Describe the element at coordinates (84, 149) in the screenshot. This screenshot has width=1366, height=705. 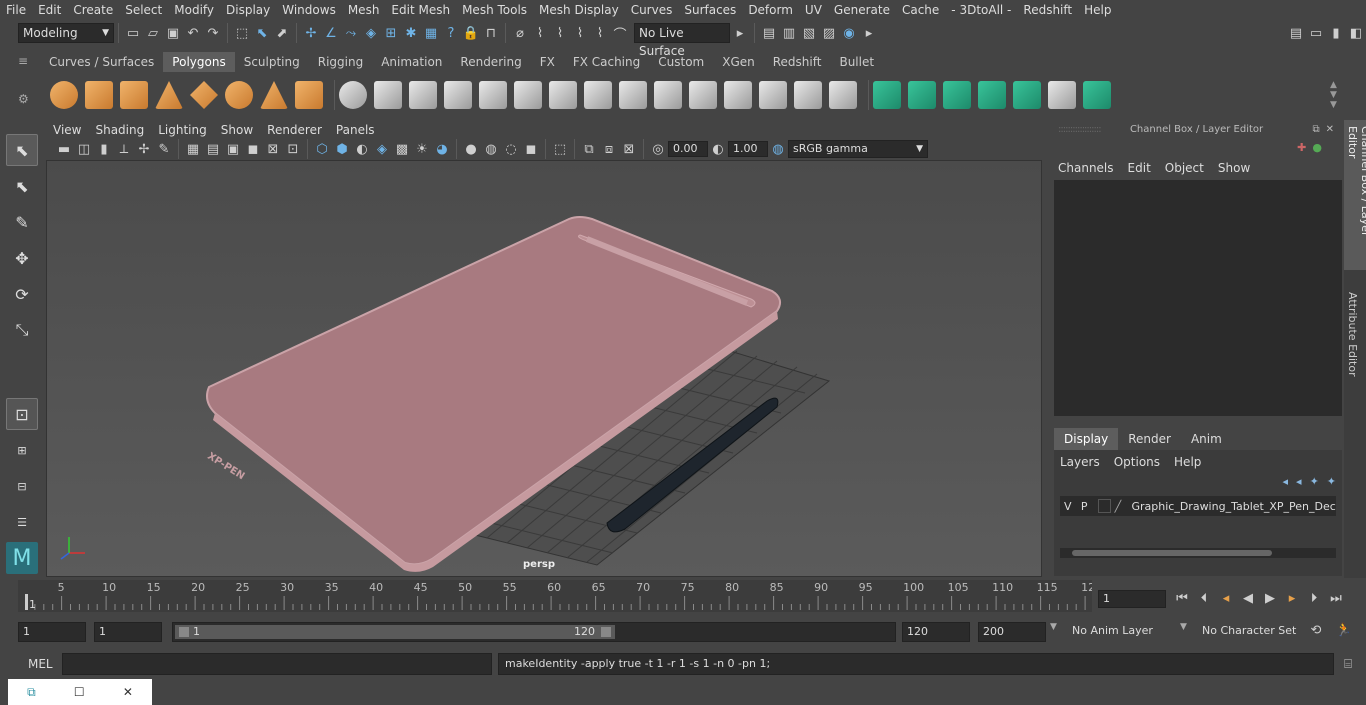
I see `camera-attributes-icon: ◫` at that location.